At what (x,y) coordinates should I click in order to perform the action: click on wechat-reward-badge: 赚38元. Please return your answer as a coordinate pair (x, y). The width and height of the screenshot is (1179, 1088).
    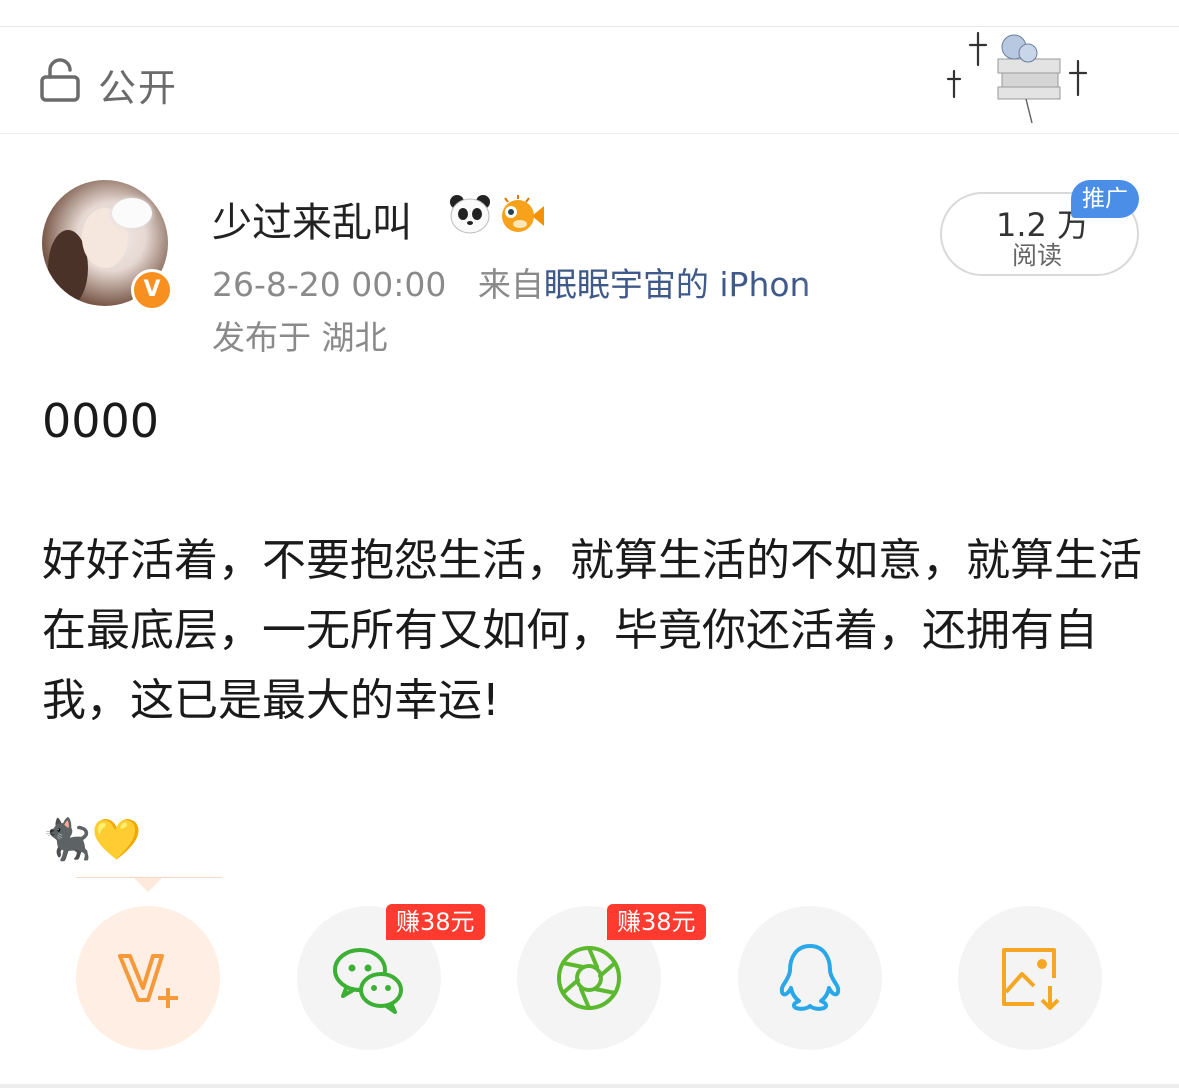
    Looking at the image, I should click on (435, 922).